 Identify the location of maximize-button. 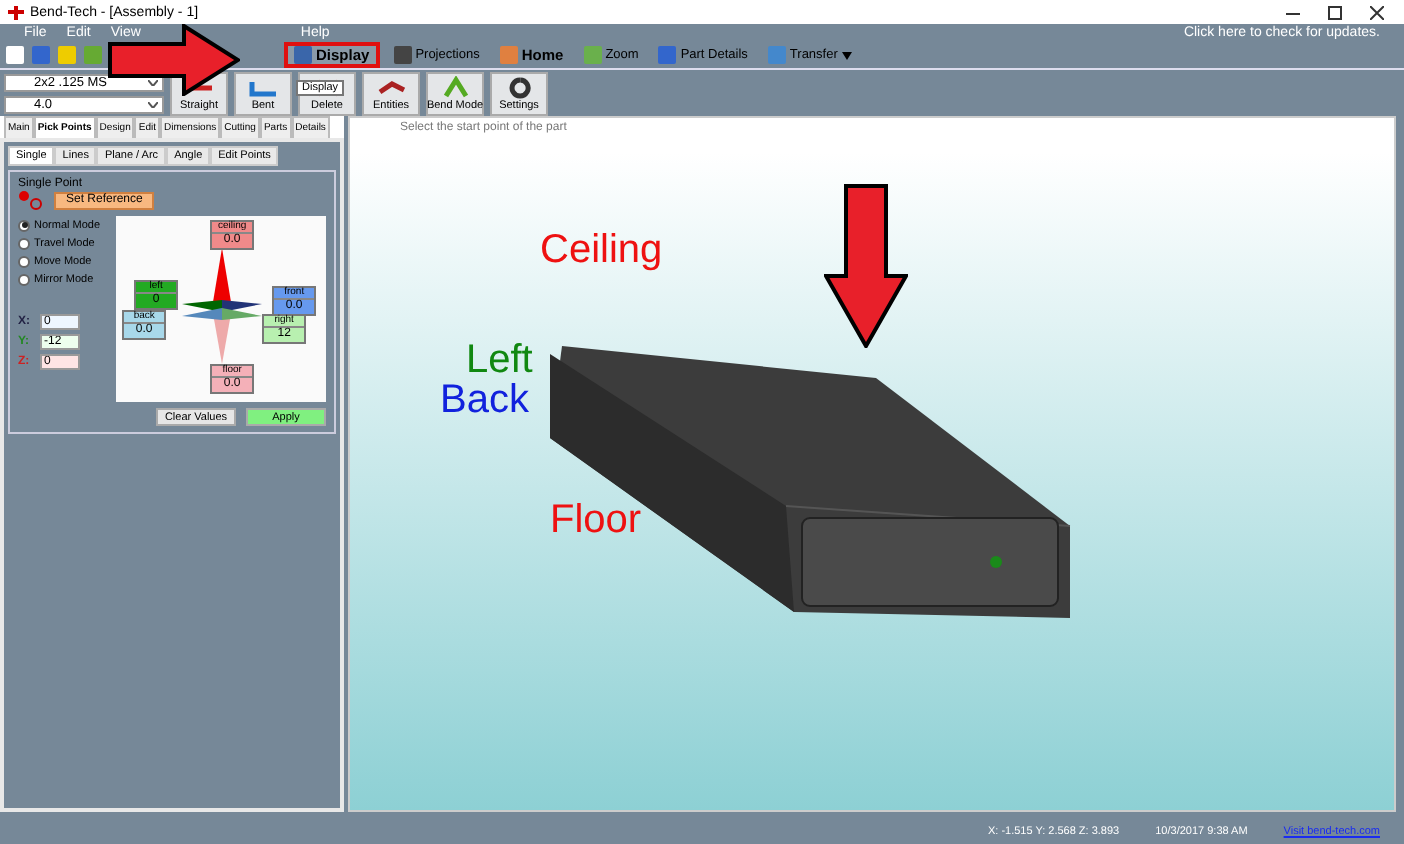
(1335, 12).